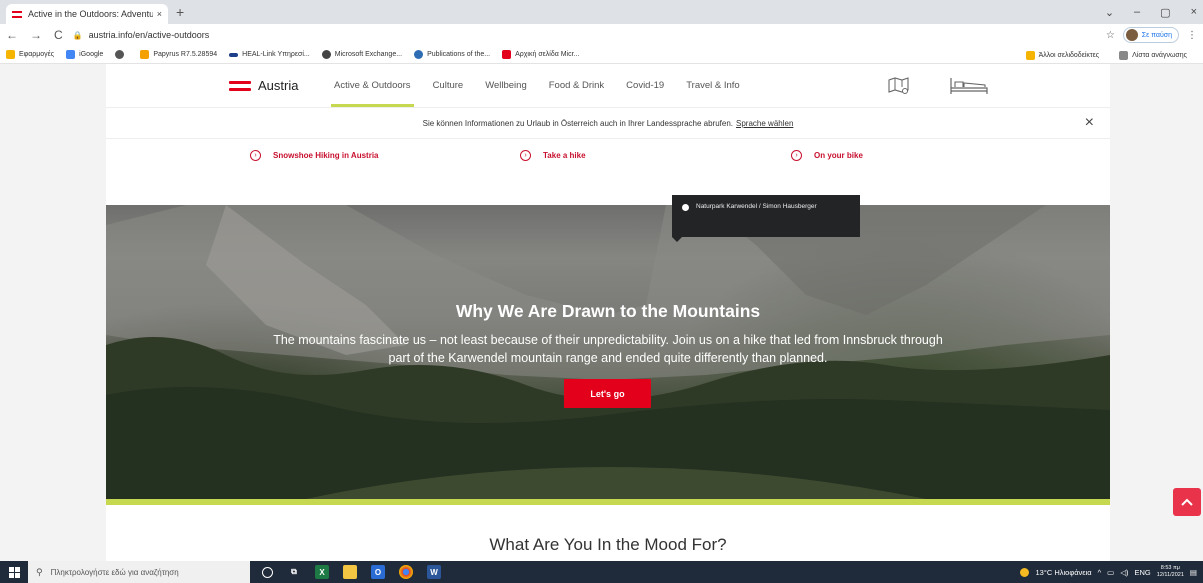 This screenshot has width=1203, height=583. Describe the element at coordinates (1110, 35) in the screenshot. I see `bookmark-star-icon: ☆` at that location.